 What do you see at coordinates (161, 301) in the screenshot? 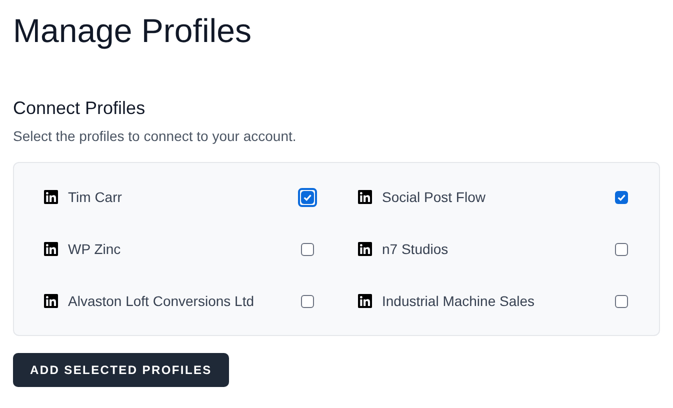
I see `profile-name: Alvaston Loft Conversions Ltd` at bounding box center [161, 301].